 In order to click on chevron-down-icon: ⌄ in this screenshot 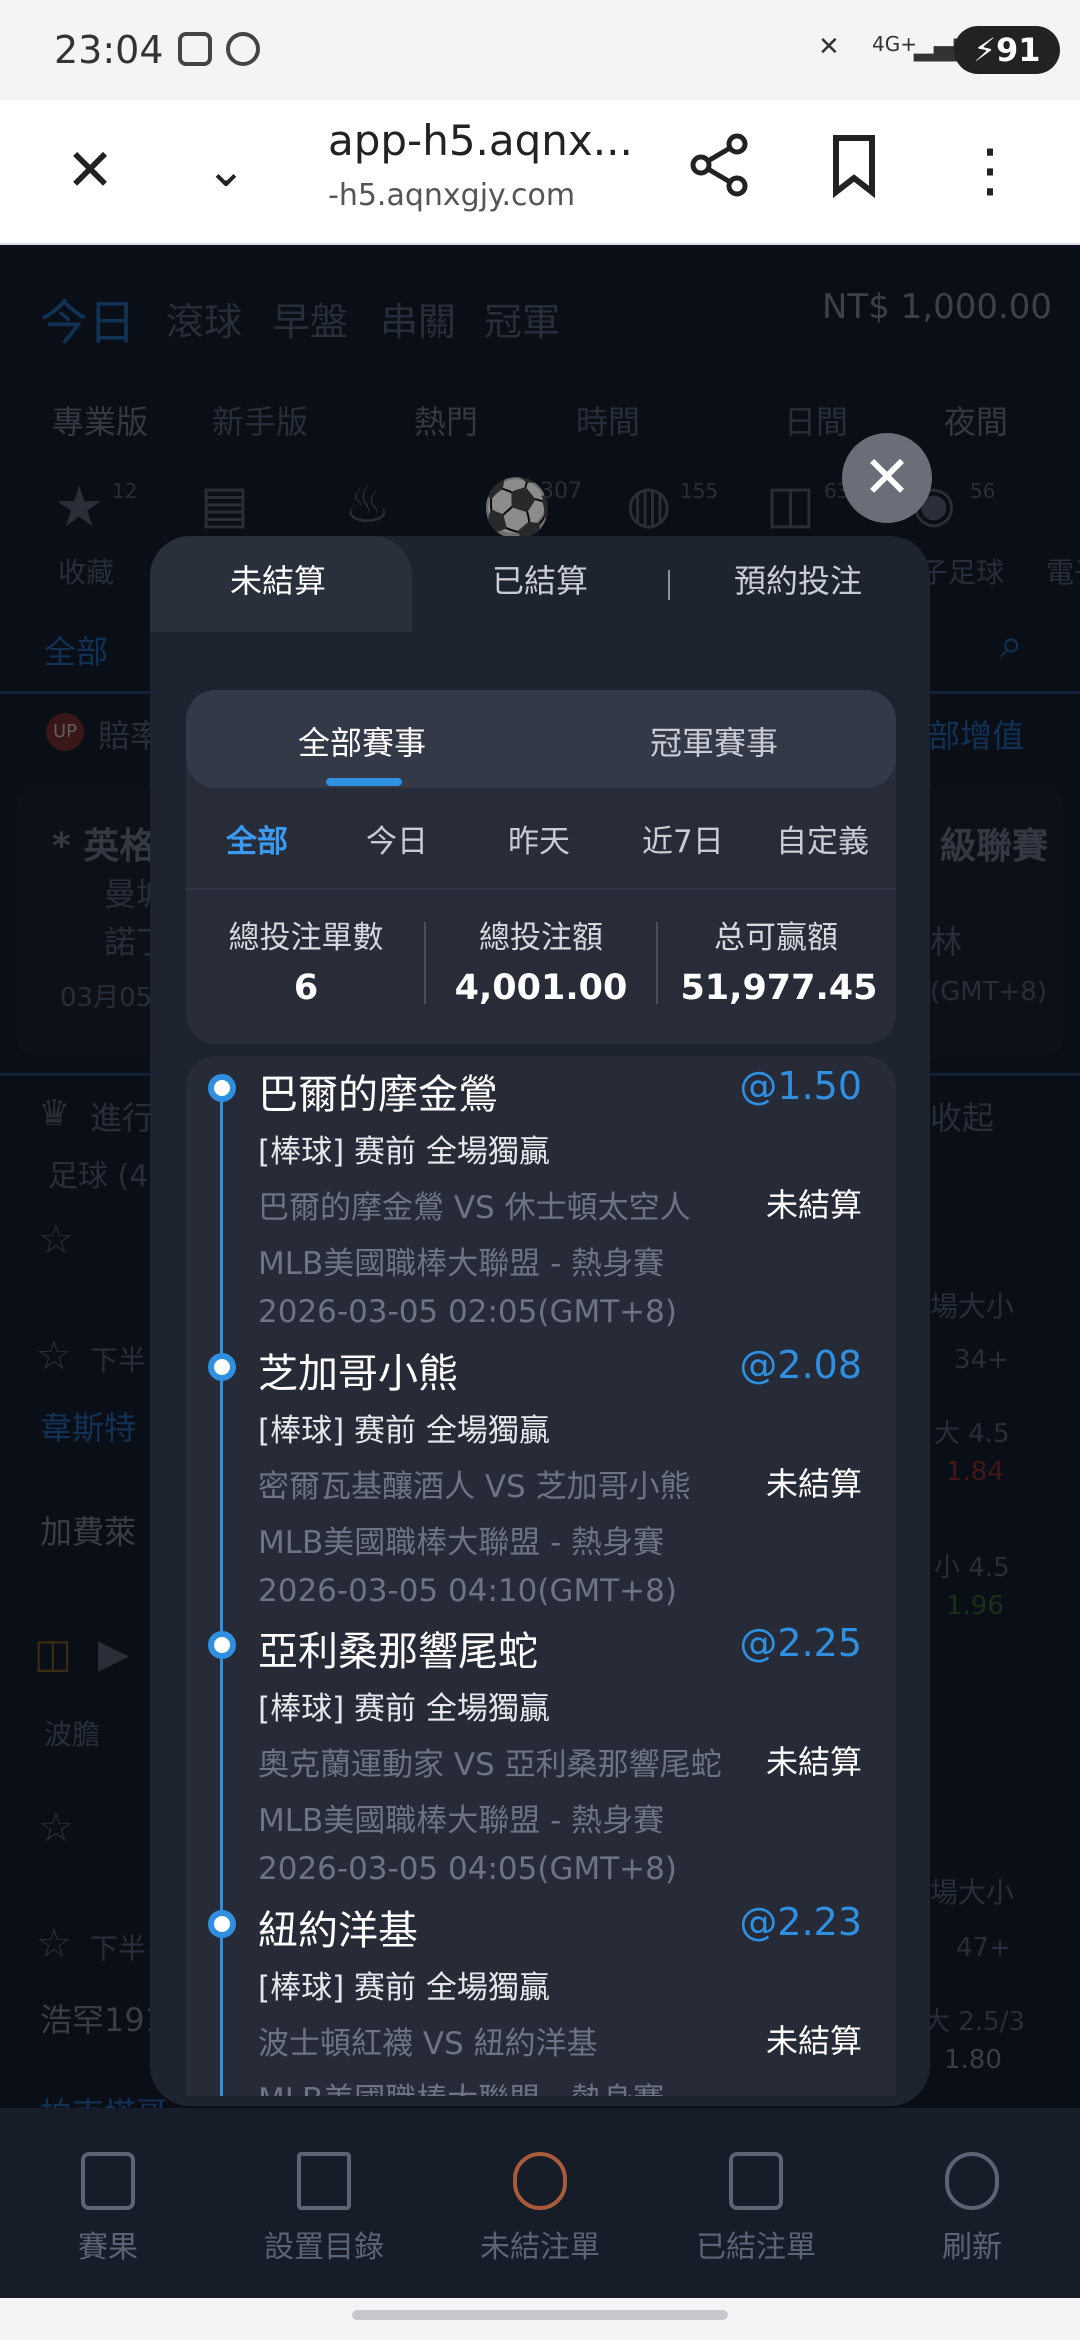, I will do `click(226, 170)`.